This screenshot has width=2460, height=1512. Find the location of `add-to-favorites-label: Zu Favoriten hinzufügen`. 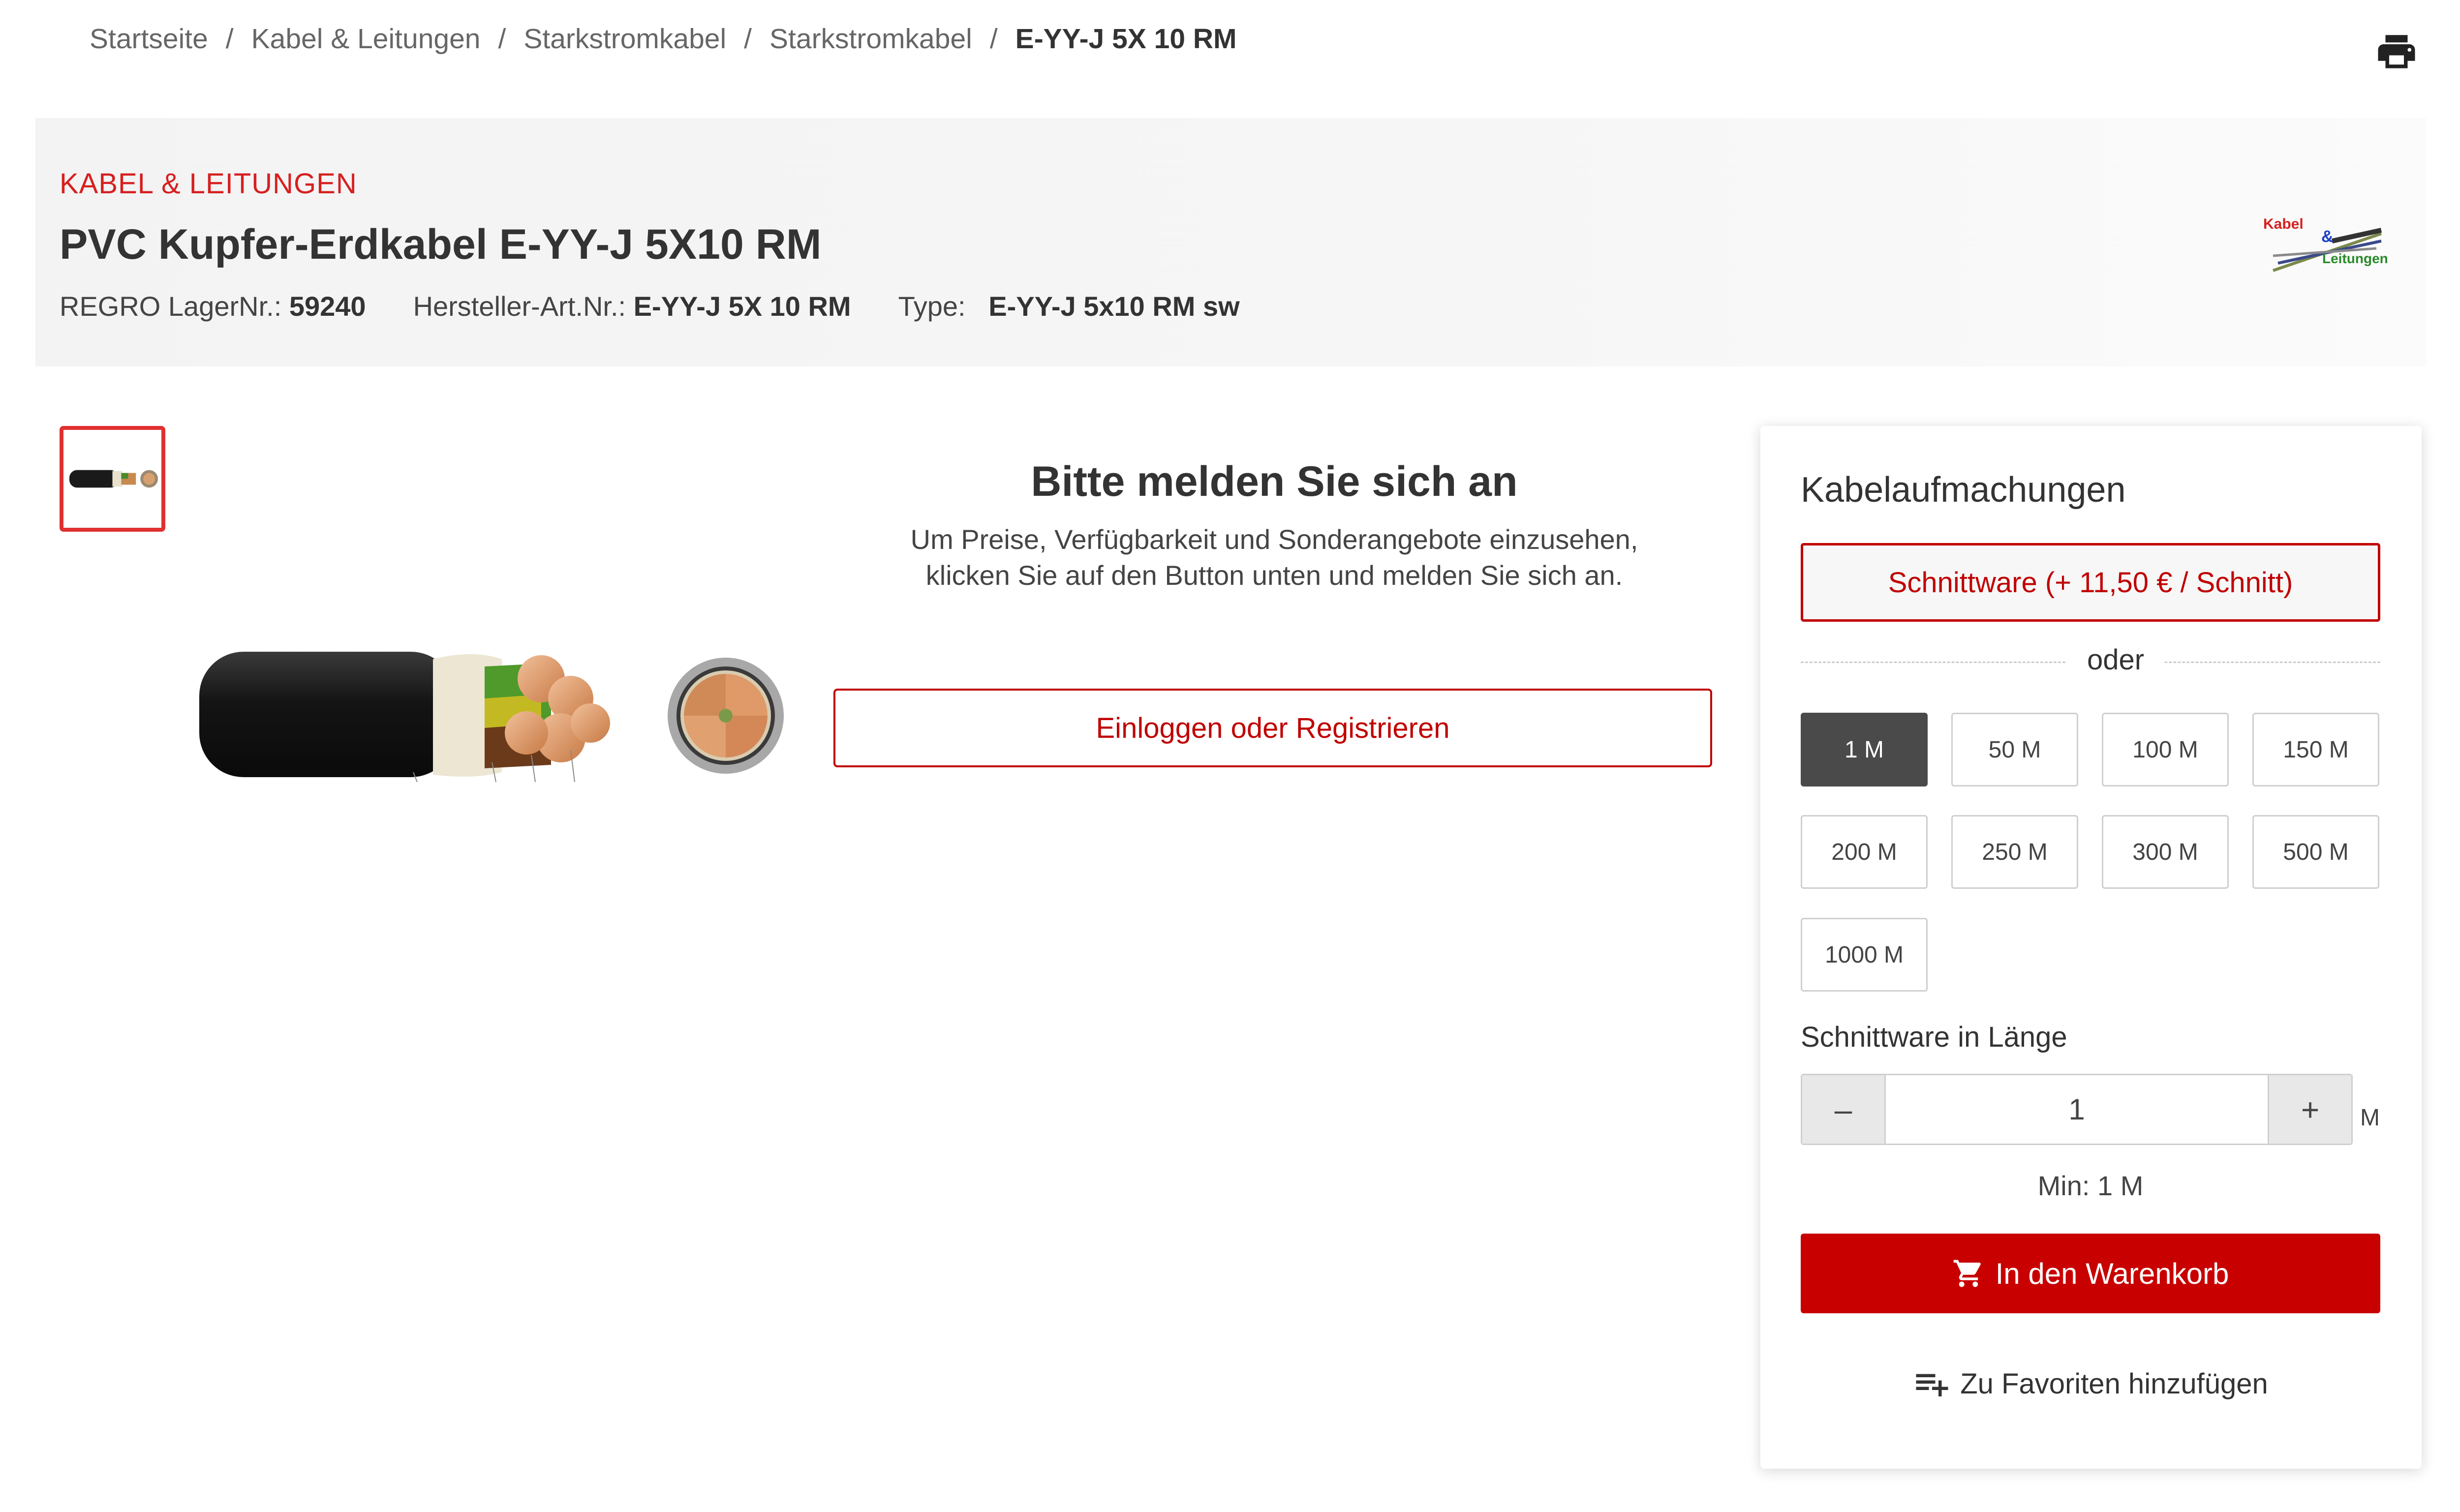

add-to-favorites-label: Zu Favoriten hinzufügen is located at coordinates (2114, 1384).